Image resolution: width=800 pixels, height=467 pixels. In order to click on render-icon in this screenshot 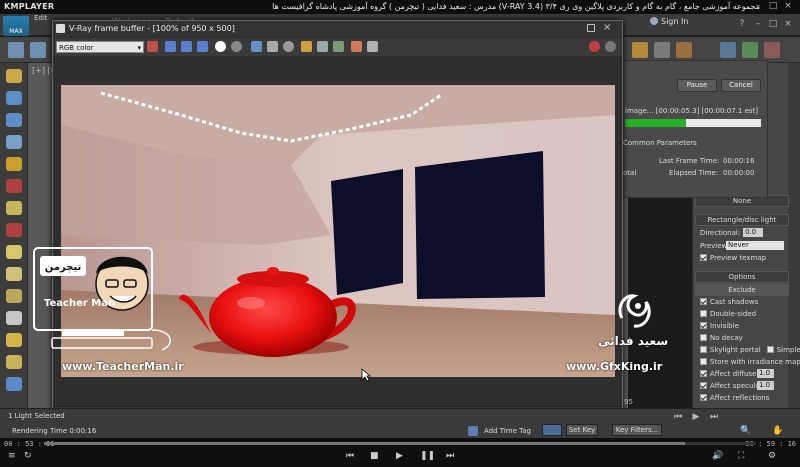, I will do `click(684, 50)`.